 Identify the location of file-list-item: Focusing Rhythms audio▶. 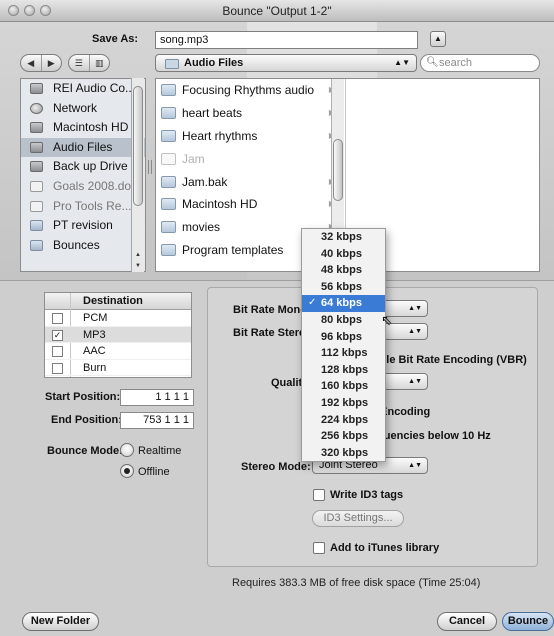
(250, 90).